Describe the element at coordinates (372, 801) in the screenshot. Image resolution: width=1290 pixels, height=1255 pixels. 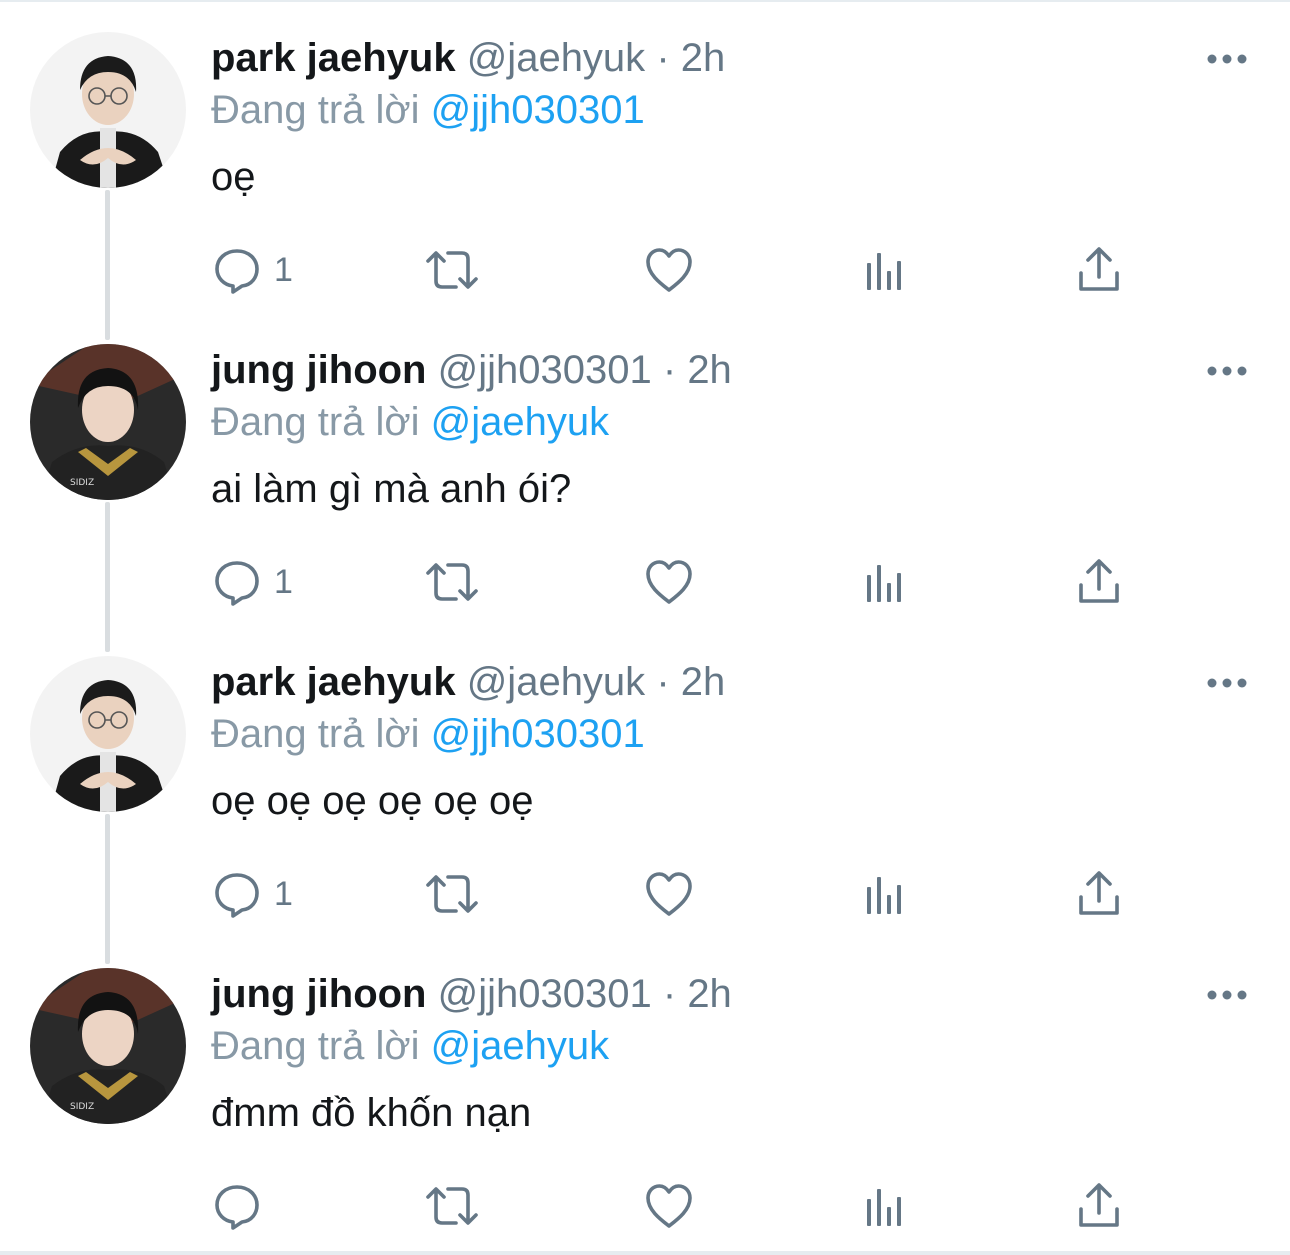
I see `tweet-text: oẹ oẹ oẹ oẹ oẹ oẹ` at that location.